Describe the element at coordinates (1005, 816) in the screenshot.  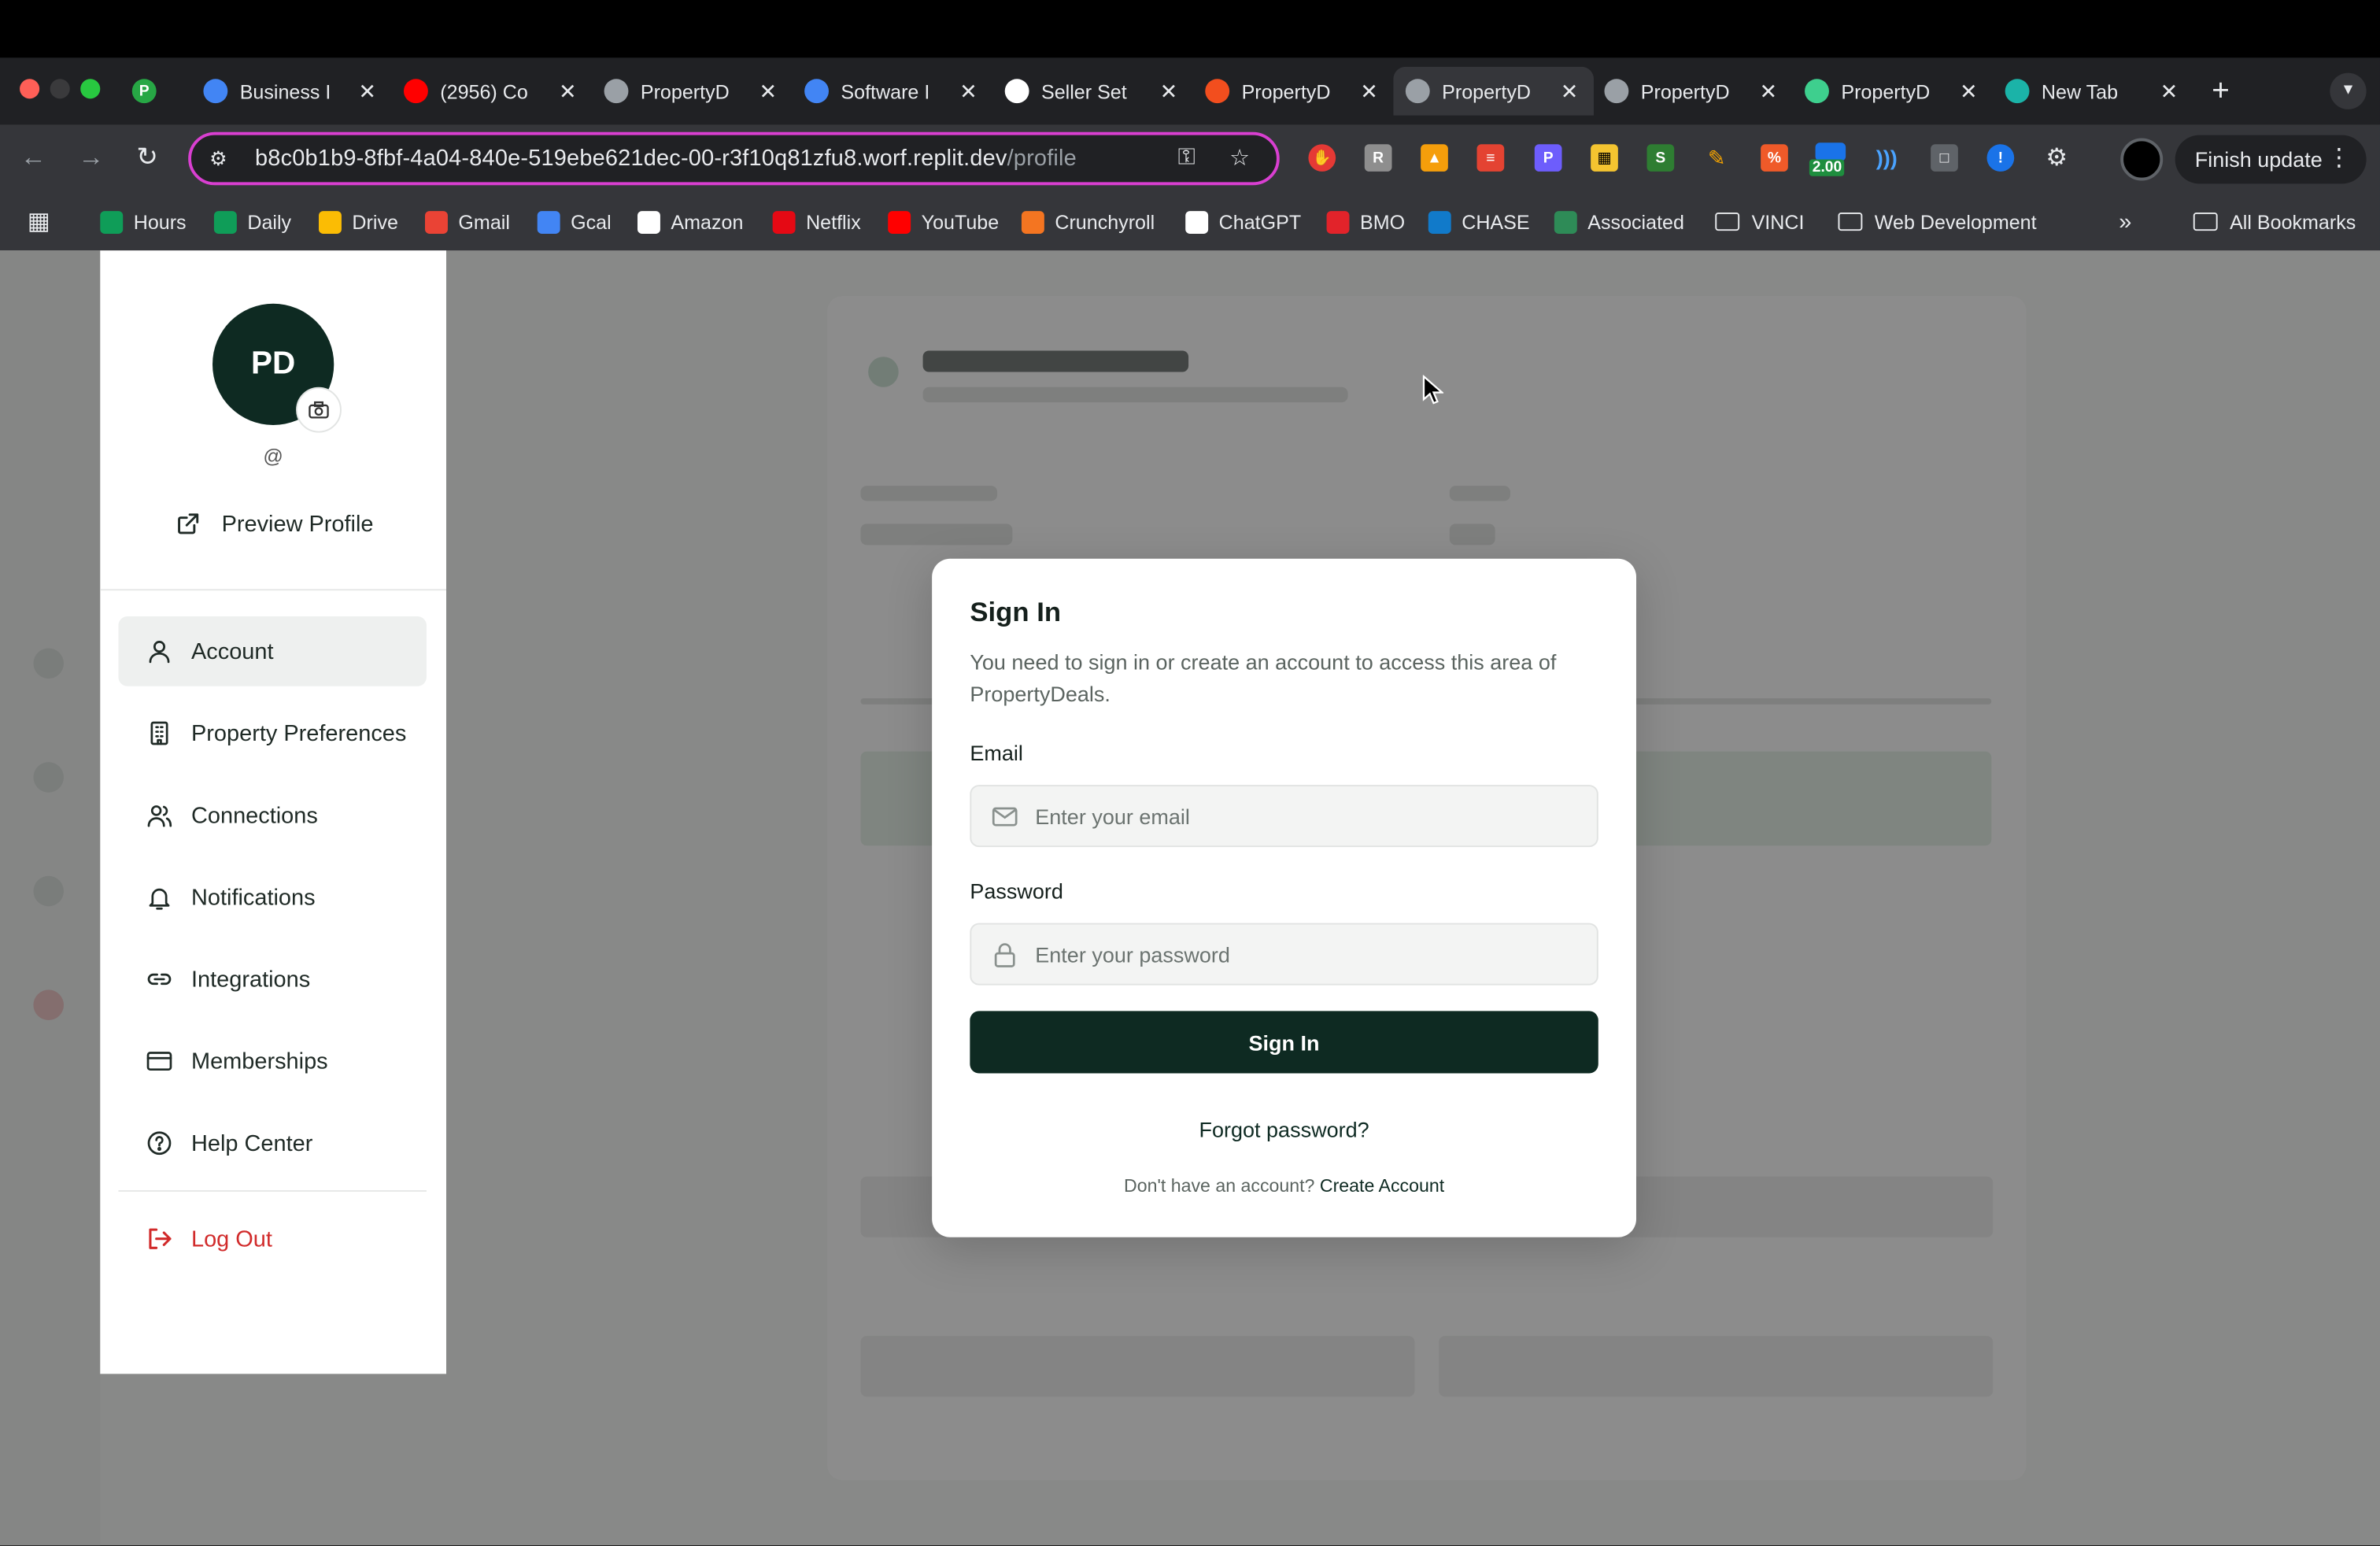
I see `mail-icon` at that location.